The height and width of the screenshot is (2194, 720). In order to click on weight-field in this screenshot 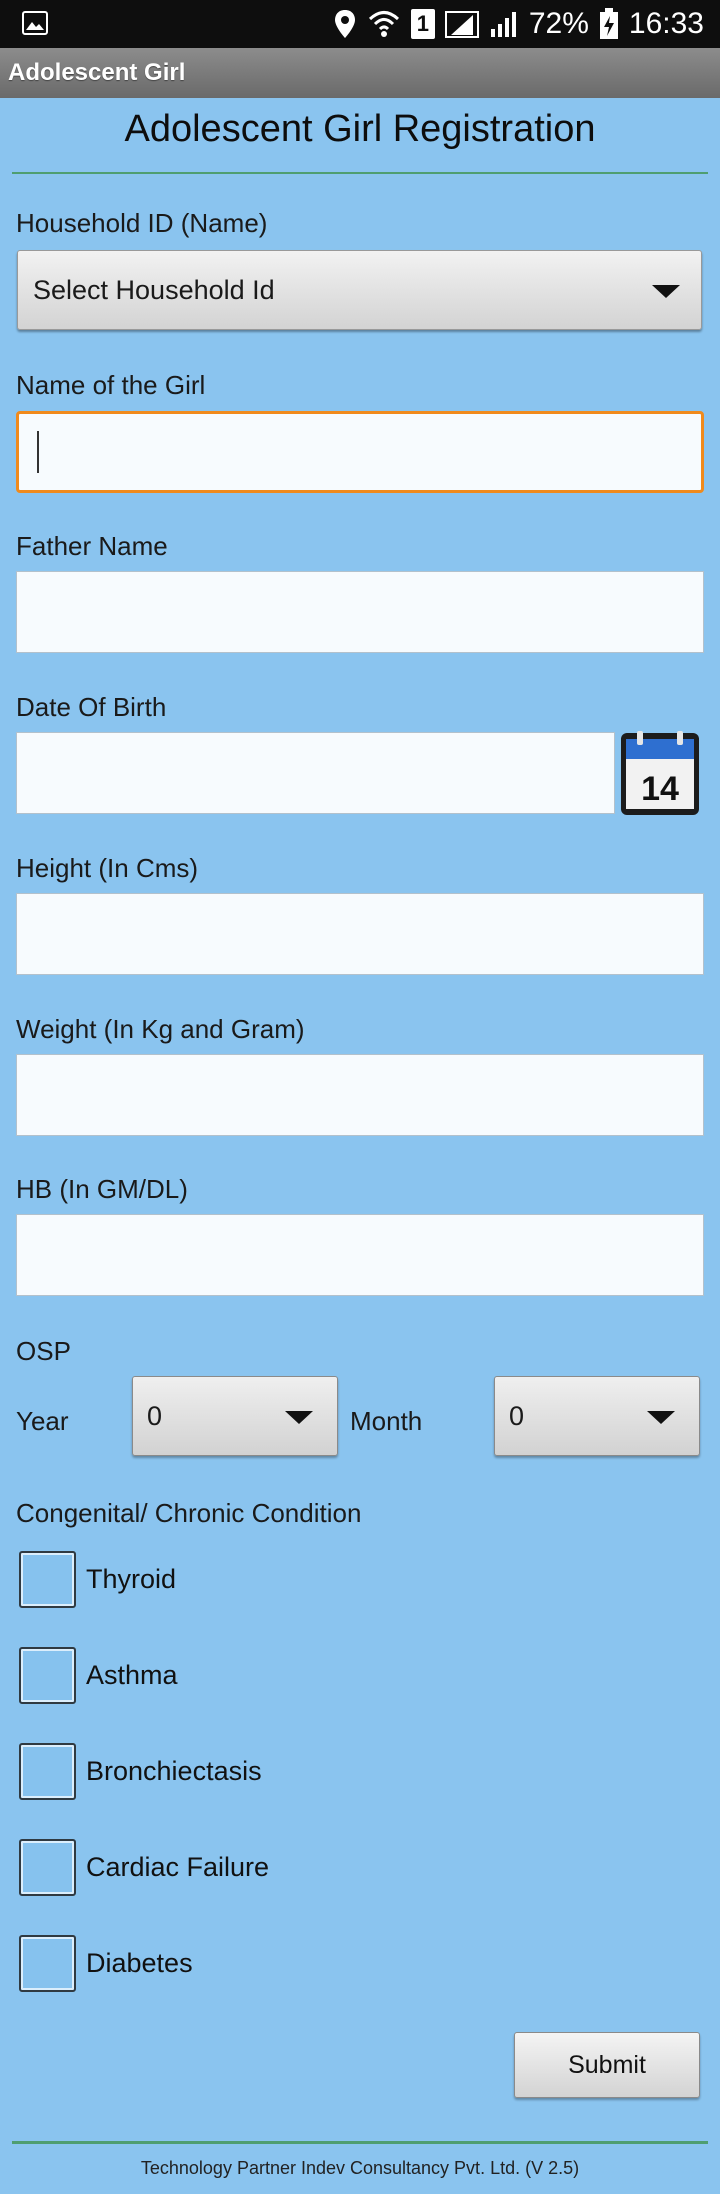, I will do `click(360, 1095)`.